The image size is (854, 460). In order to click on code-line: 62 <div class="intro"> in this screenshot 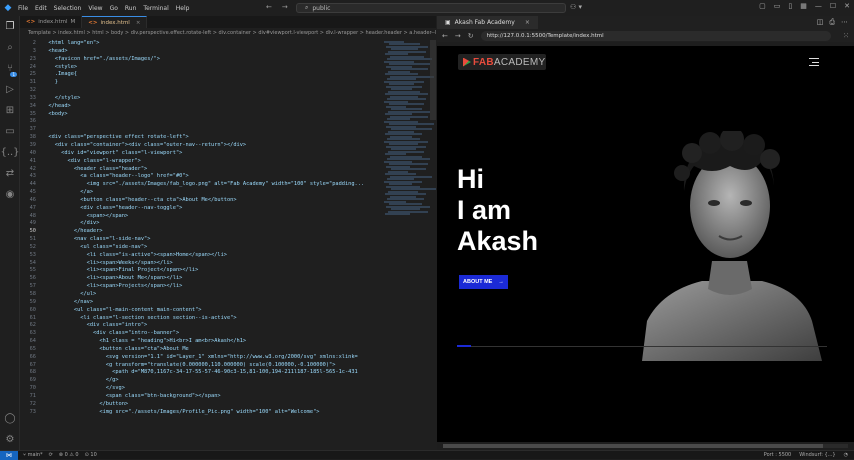, I will do `click(200, 326)`.